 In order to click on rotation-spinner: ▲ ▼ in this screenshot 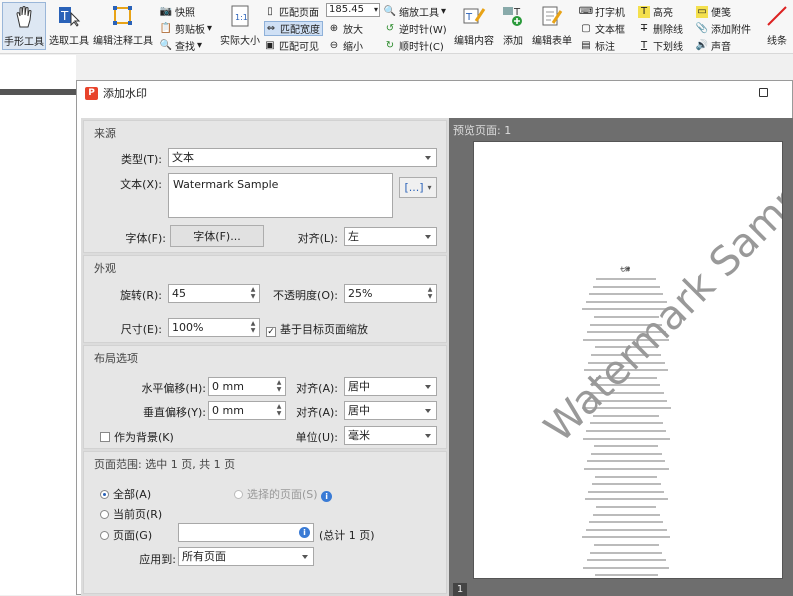, I will do `click(253, 293)`.